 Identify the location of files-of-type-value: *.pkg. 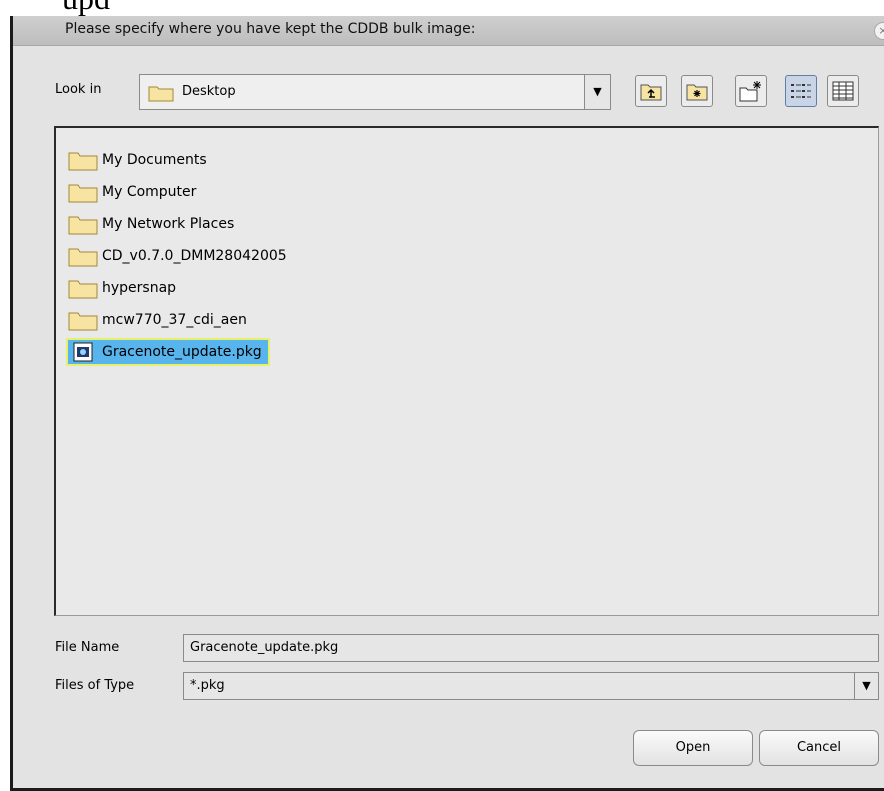
(207, 685).